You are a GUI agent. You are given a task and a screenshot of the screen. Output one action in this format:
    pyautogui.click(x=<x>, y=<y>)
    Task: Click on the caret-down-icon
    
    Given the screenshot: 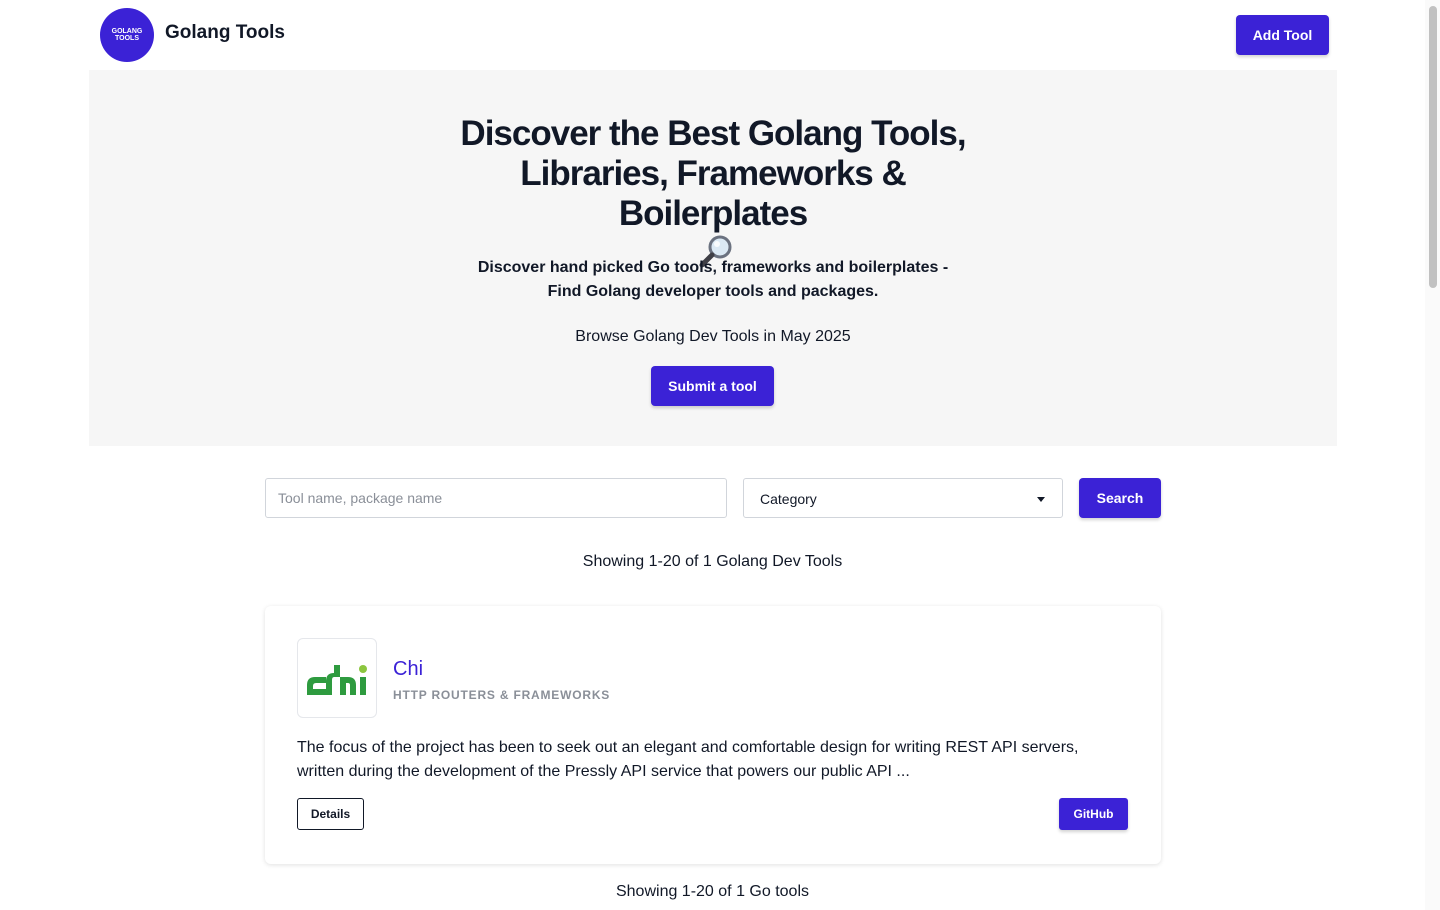 What is the action you would take?
    pyautogui.click(x=1041, y=499)
    